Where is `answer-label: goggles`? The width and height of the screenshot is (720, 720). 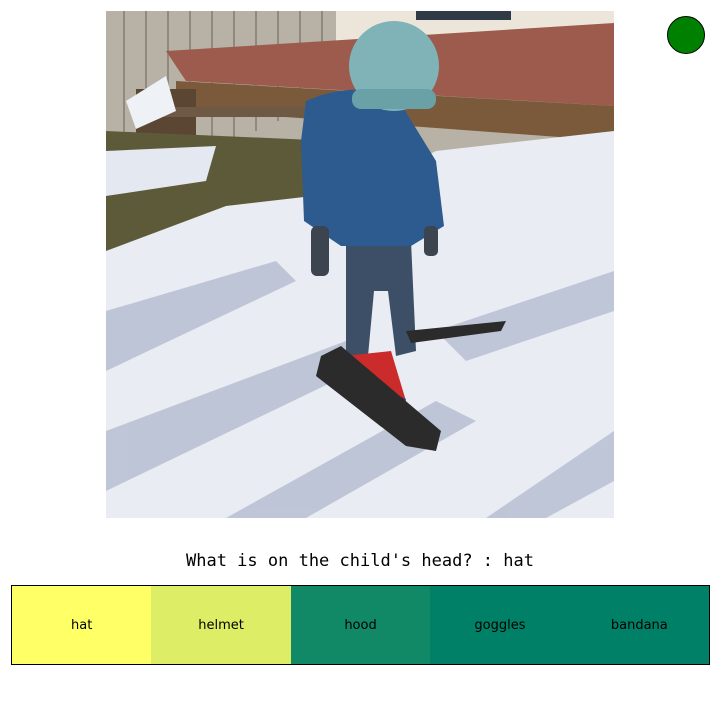
answer-label: goggles is located at coordinates (500, 625).